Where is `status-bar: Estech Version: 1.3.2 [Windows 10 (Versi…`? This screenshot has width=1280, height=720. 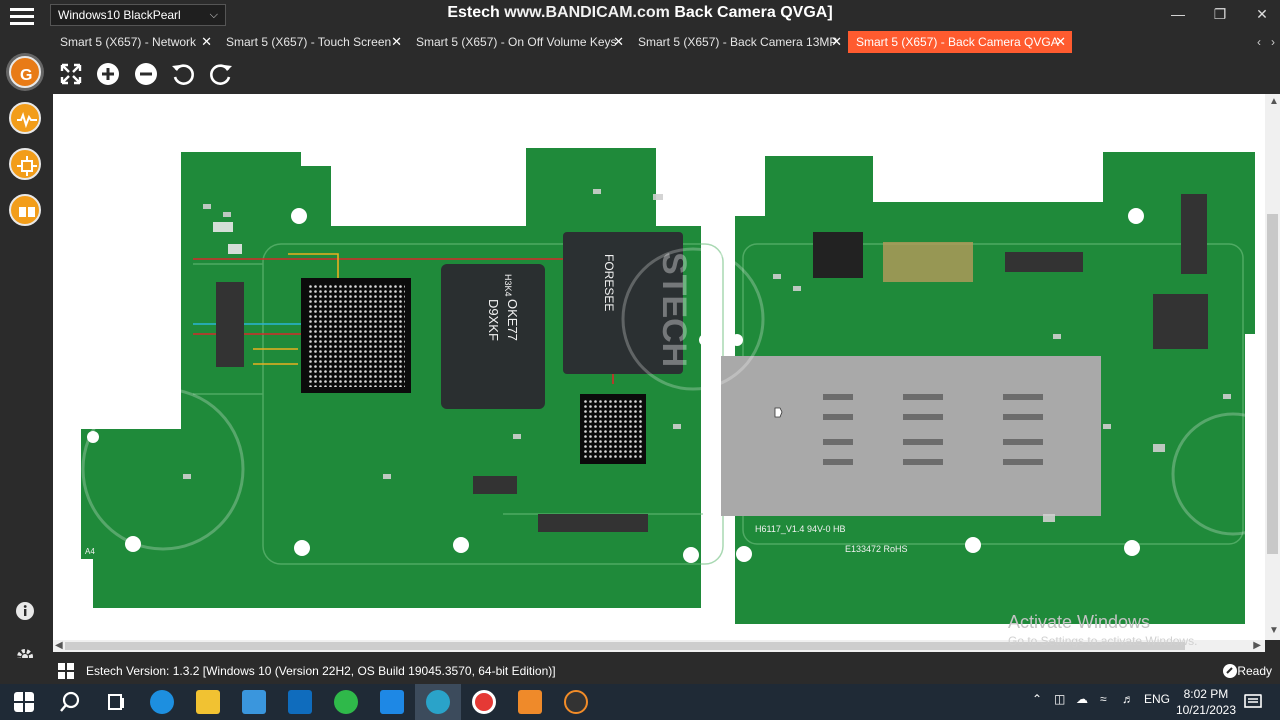 status-bar: Estech Version: 1.3.2 [Windows 10 (Versi… is located at coordinates (640, 671).